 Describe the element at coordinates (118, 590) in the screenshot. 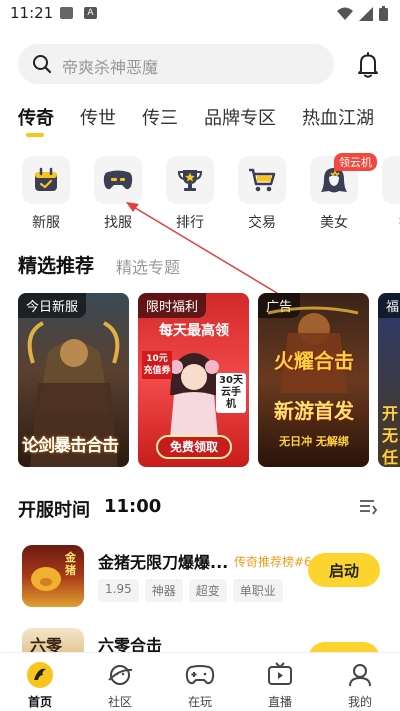

I see `game-tag: 1.95` at that location.